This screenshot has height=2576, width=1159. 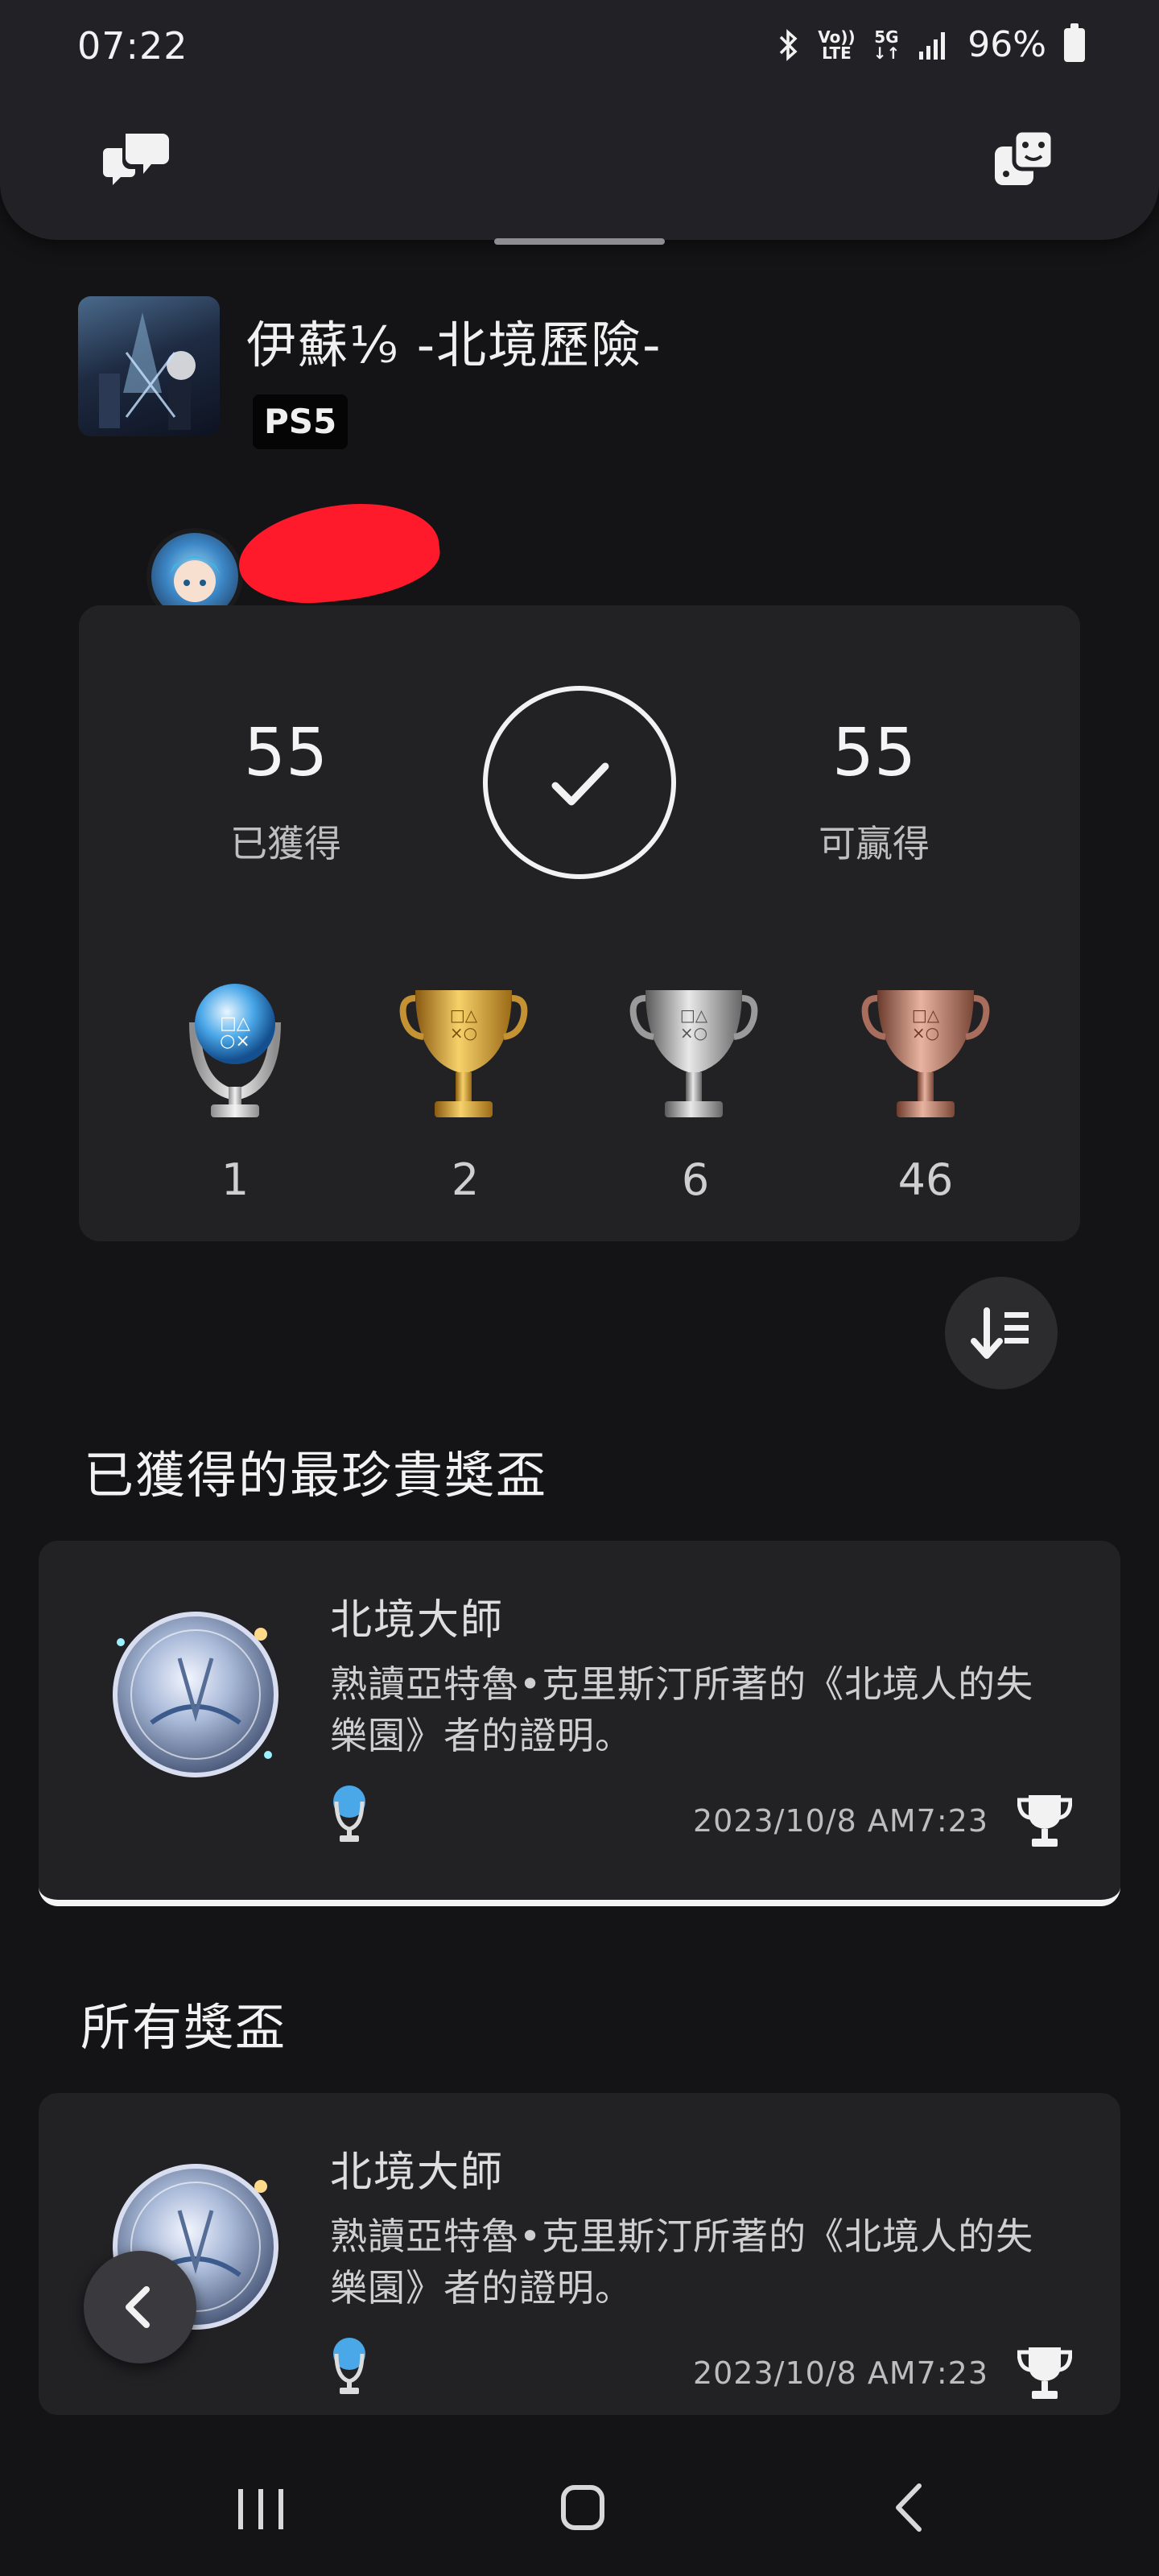 I want to click on chevron-left-icon, so click(x=138, y=2307).